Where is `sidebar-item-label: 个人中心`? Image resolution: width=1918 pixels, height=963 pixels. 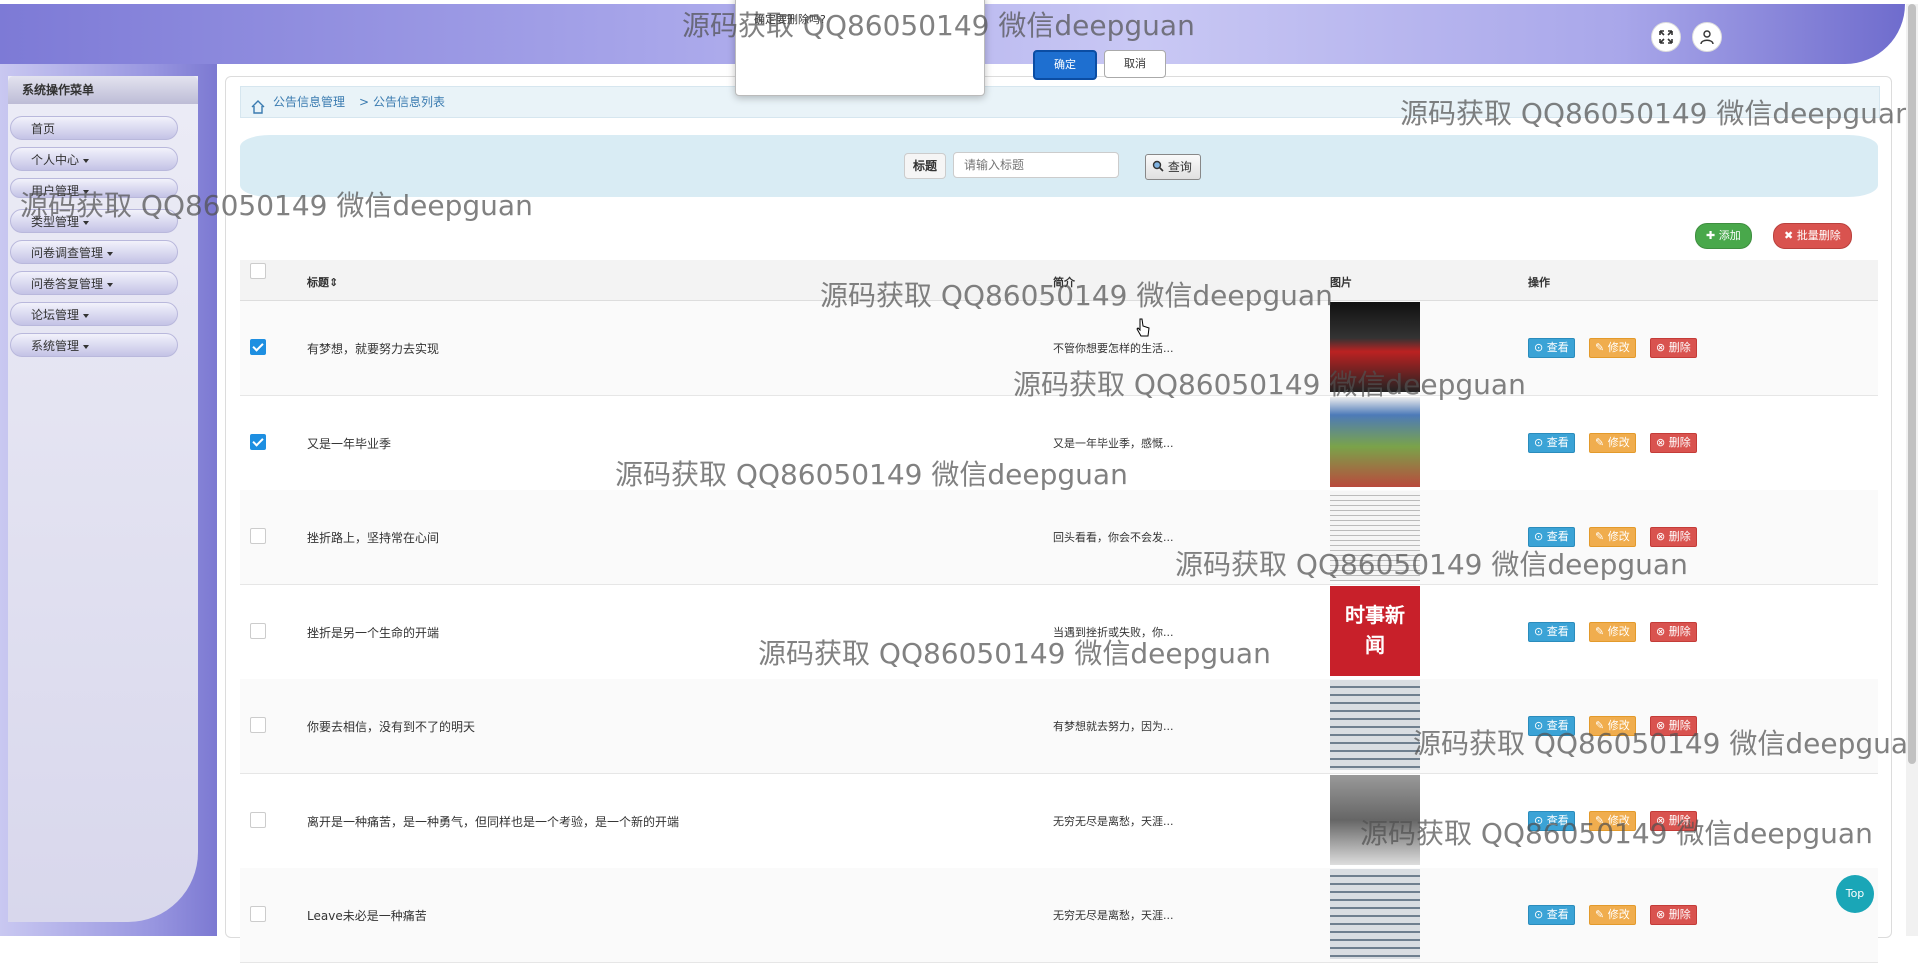 sidebar-item-label: 个人中心 is located at coordinates (55, 160).